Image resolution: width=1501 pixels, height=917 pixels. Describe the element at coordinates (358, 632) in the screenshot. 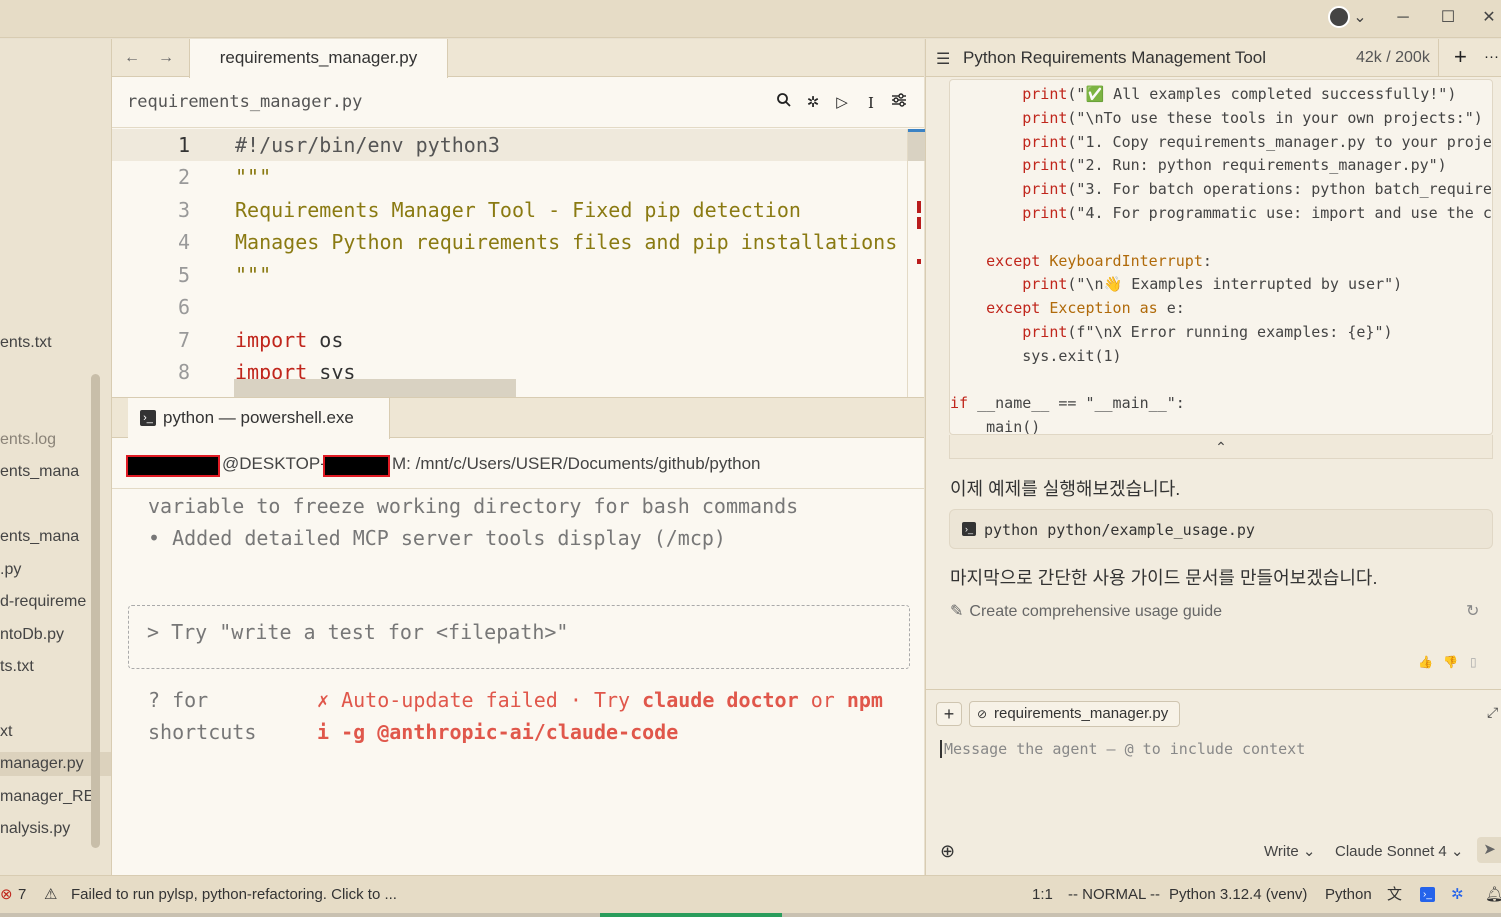

I see `claude-input-placeholder: > Try "write a test for <filepath>"` at that location.